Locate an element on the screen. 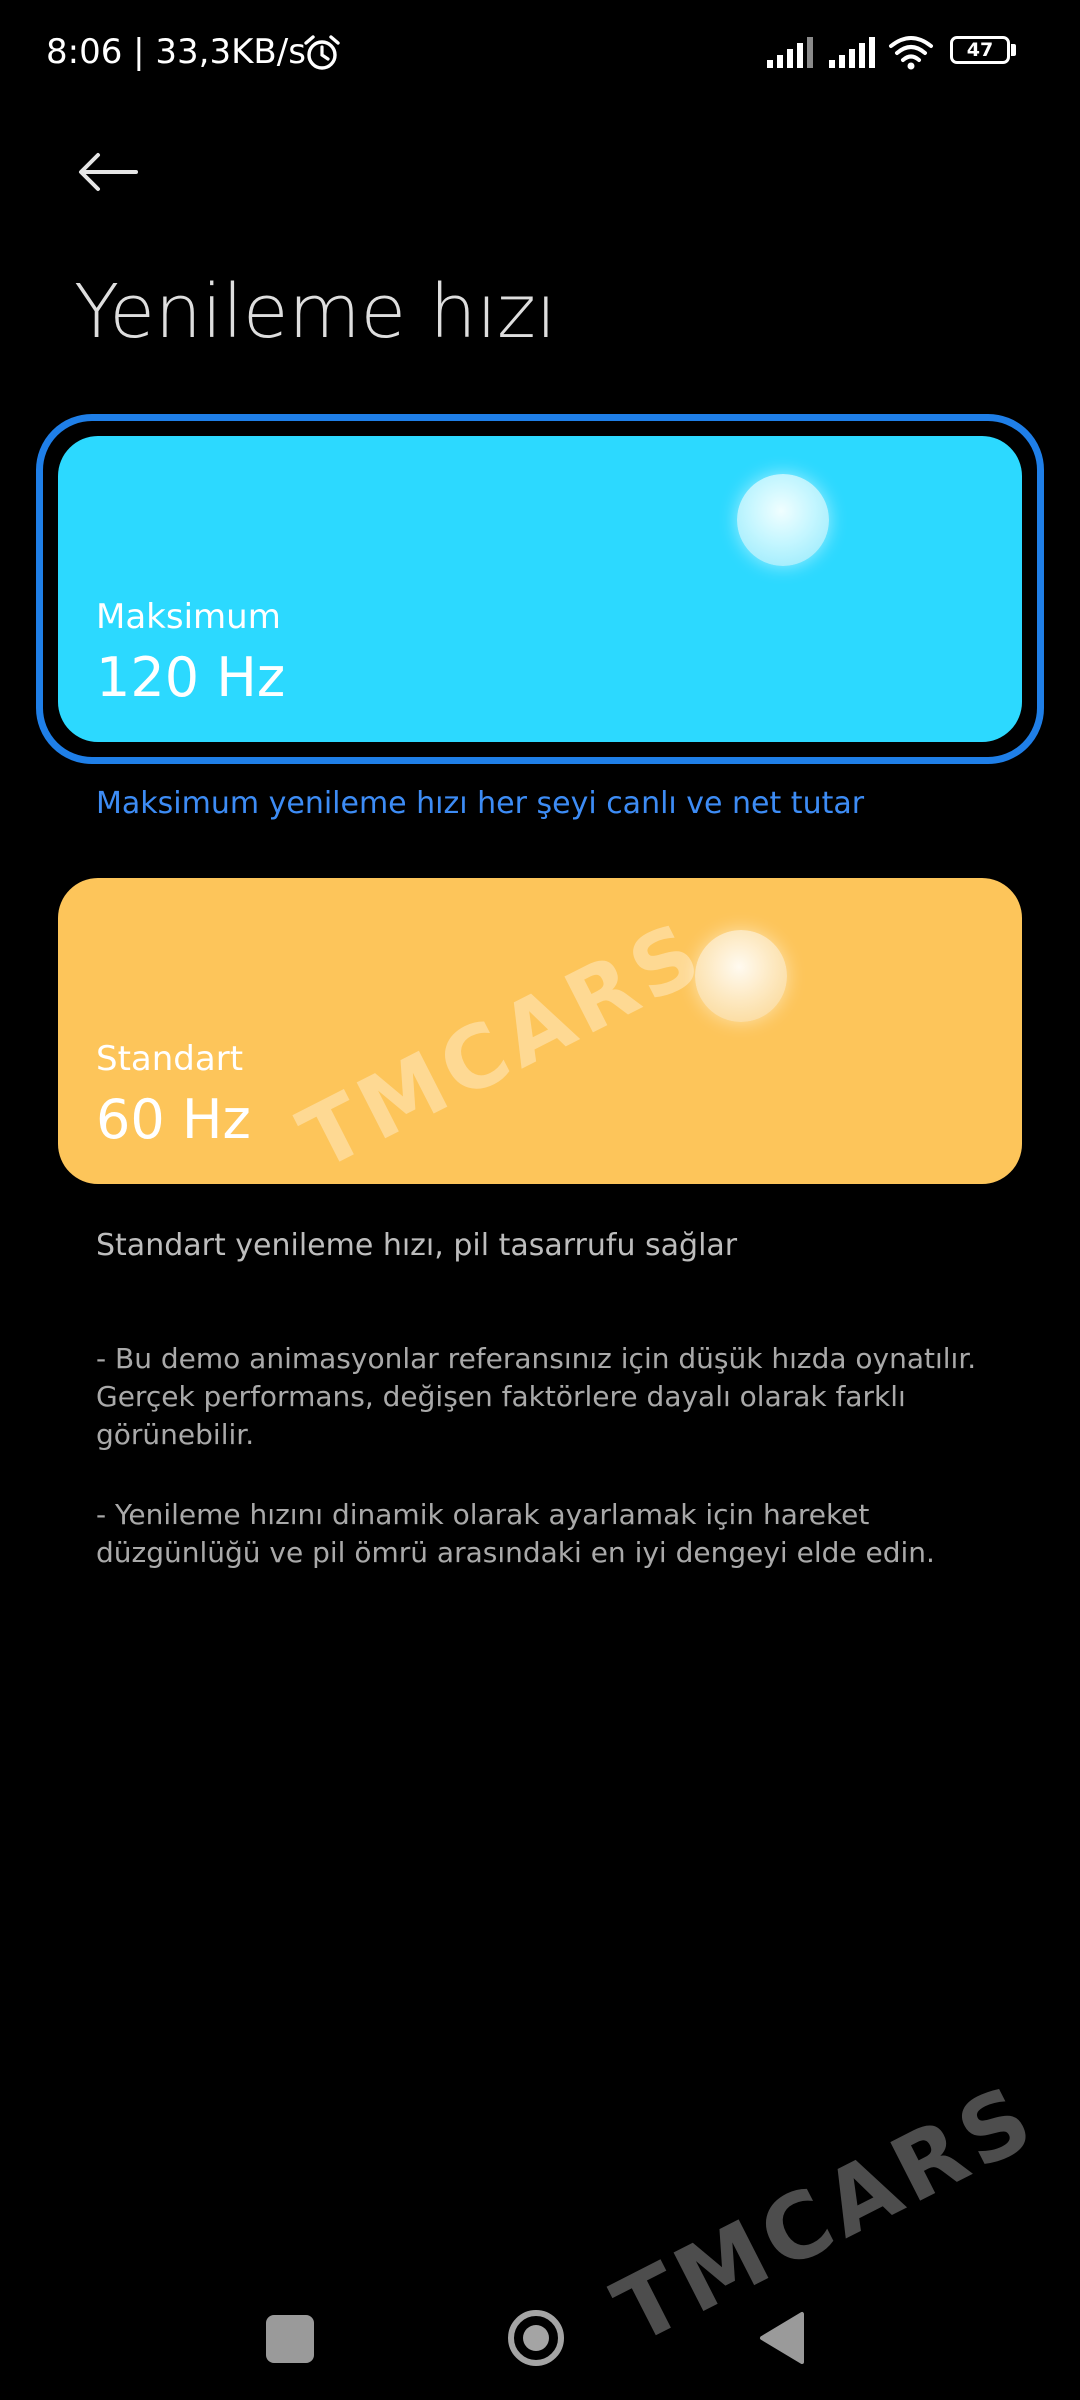 The width and height of the screenshot is (1080, 2400). option-card-maksimum: Maksimum 120 Hz is located at coordinates (540, 589).